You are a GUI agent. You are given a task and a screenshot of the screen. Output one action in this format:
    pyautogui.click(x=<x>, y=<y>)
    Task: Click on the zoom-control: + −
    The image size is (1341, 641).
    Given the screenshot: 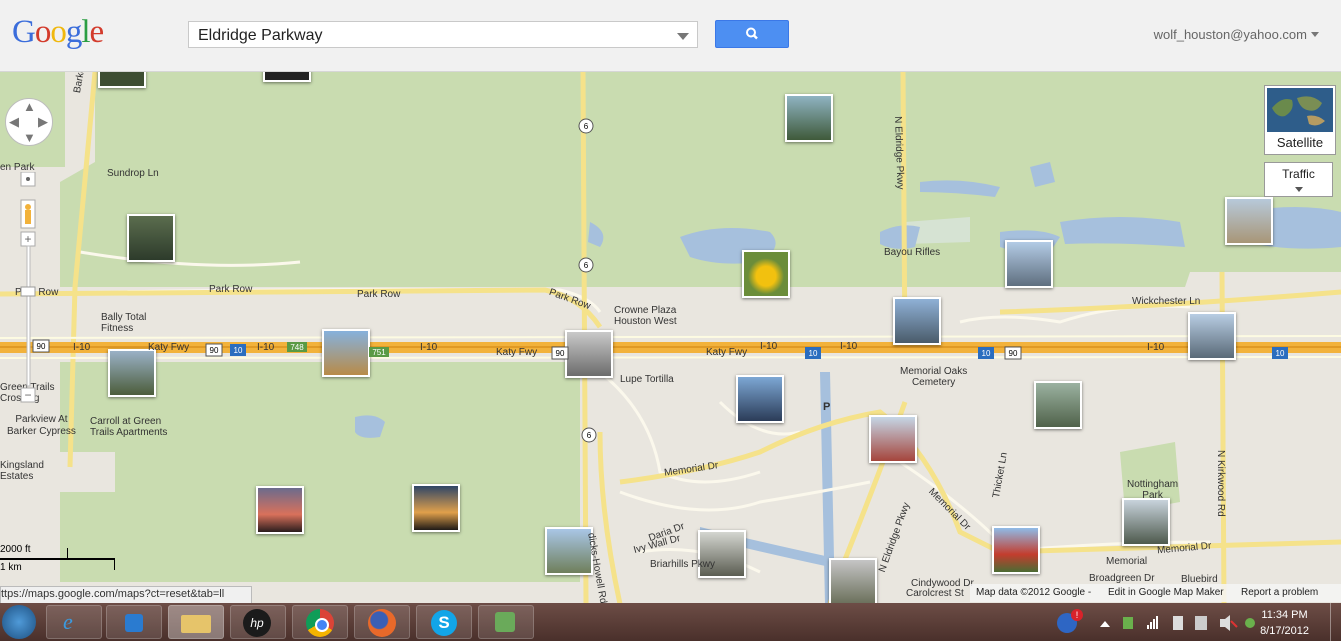 What is the action you would take?
    pyautogui.click(x=28, y=288)
    